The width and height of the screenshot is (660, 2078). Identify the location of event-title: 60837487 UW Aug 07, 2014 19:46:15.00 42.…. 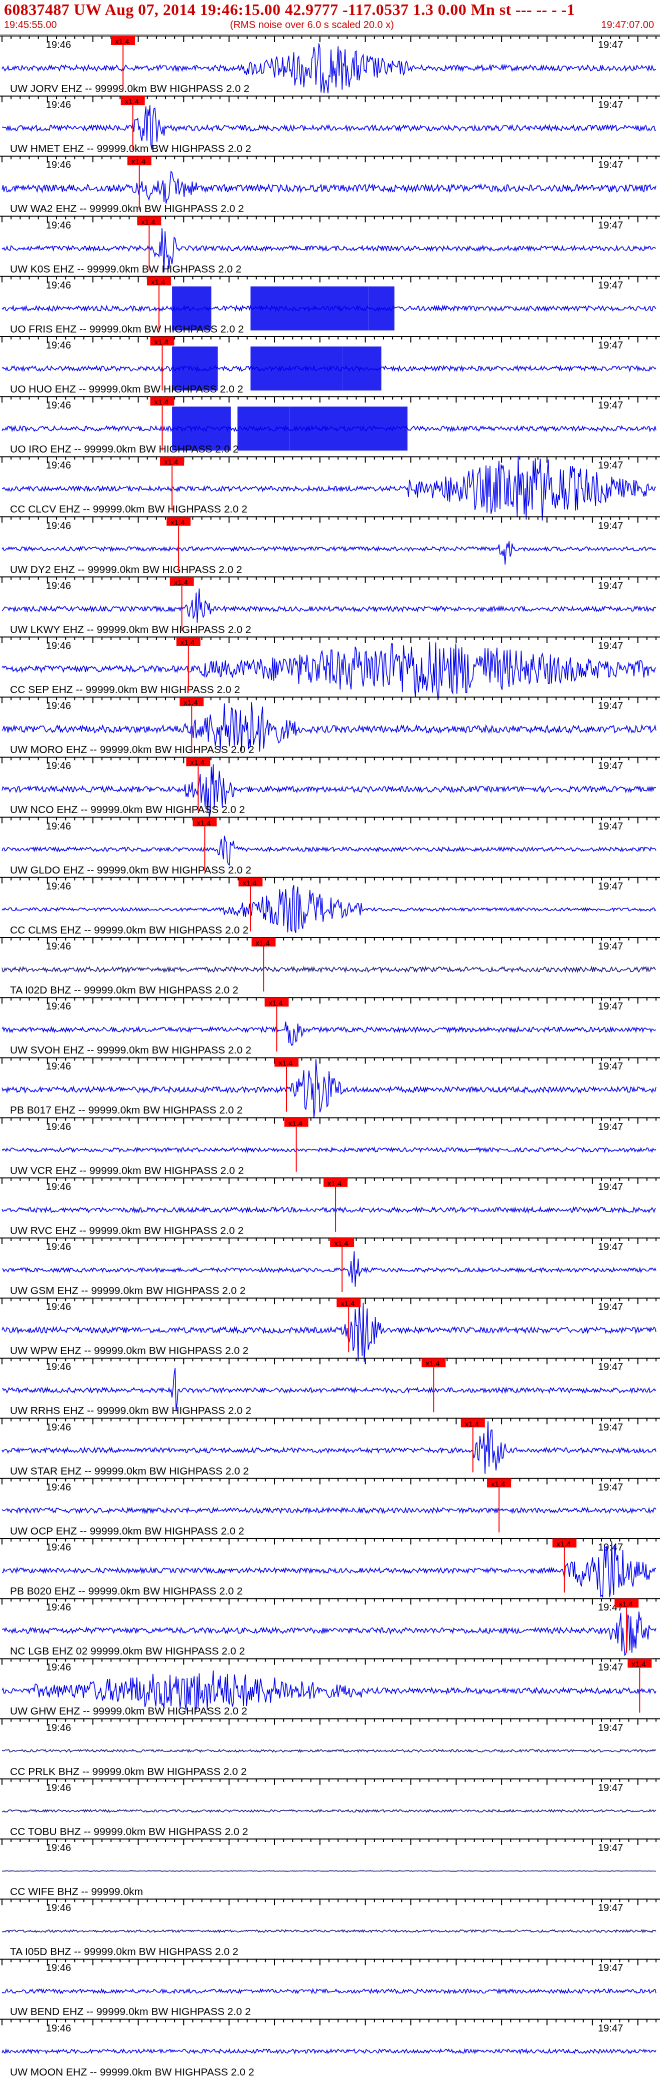
(289, 10).